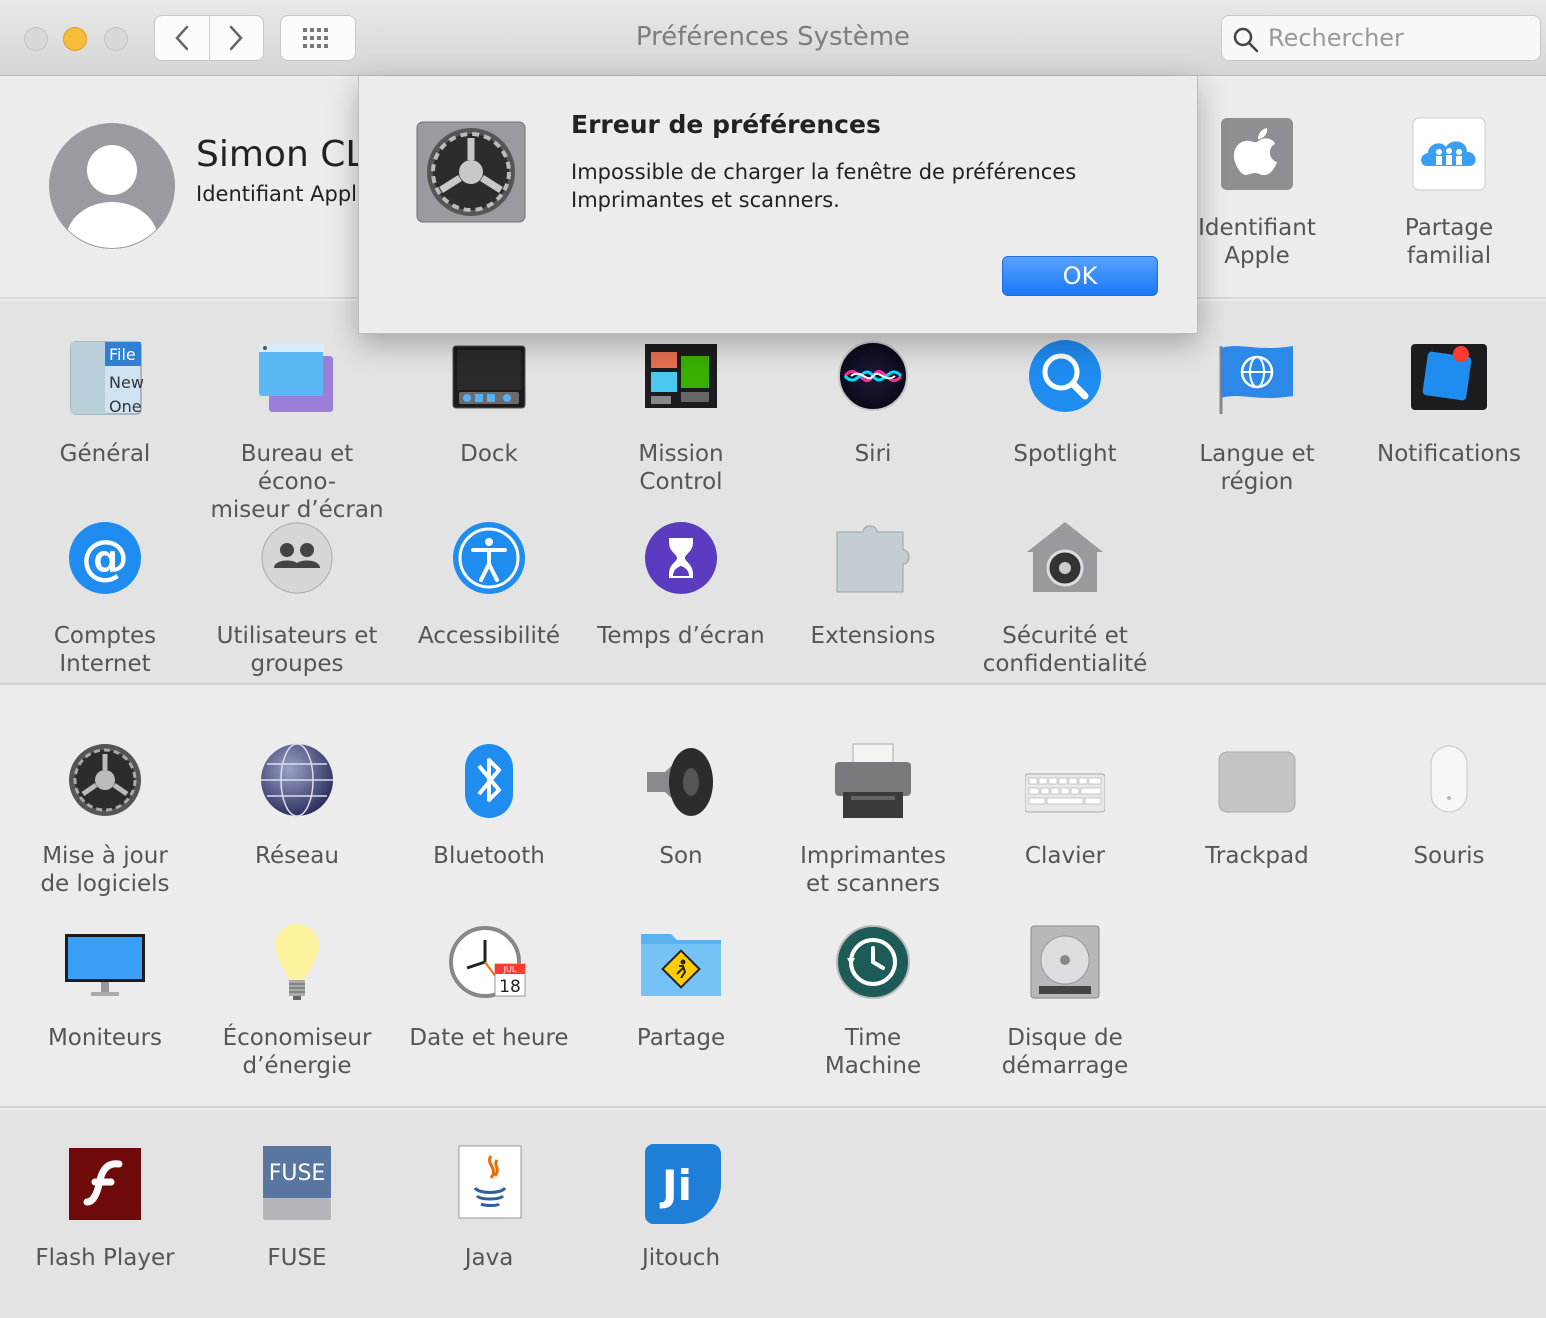  Describe the element at coordinates (105, 1038) in the screenshot. I see `pane-label: Moniteurs` at that location.